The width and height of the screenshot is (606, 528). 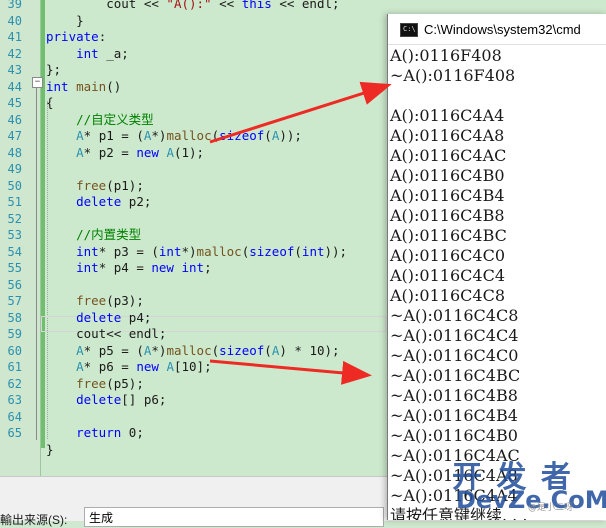 I want to click on arrow-bottom, so click(x=290, y=372).